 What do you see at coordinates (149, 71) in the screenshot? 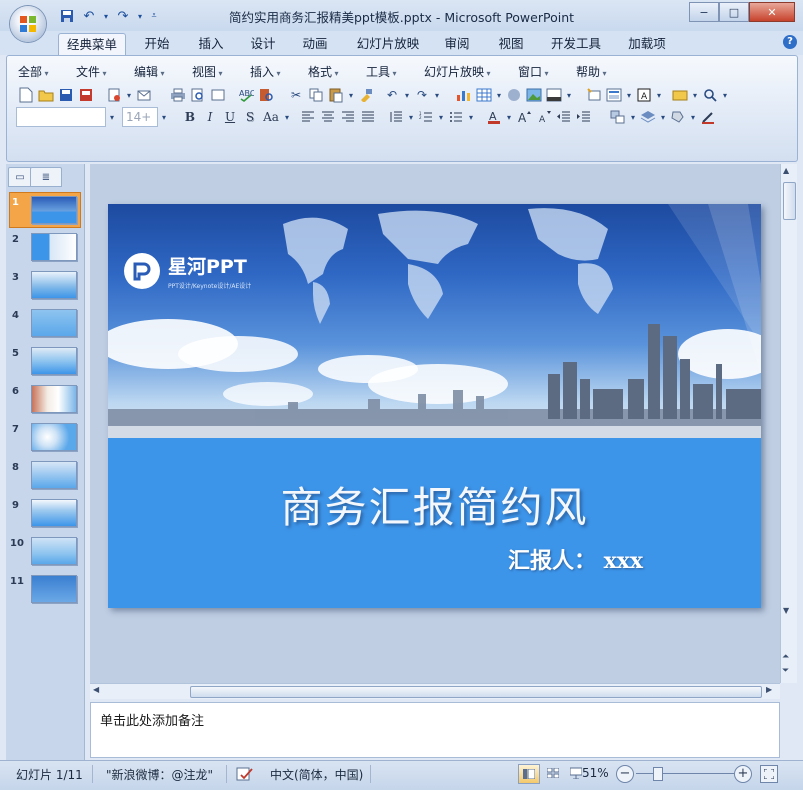
I see `menu-edit: 编辑` at bounding box center [149, 71].